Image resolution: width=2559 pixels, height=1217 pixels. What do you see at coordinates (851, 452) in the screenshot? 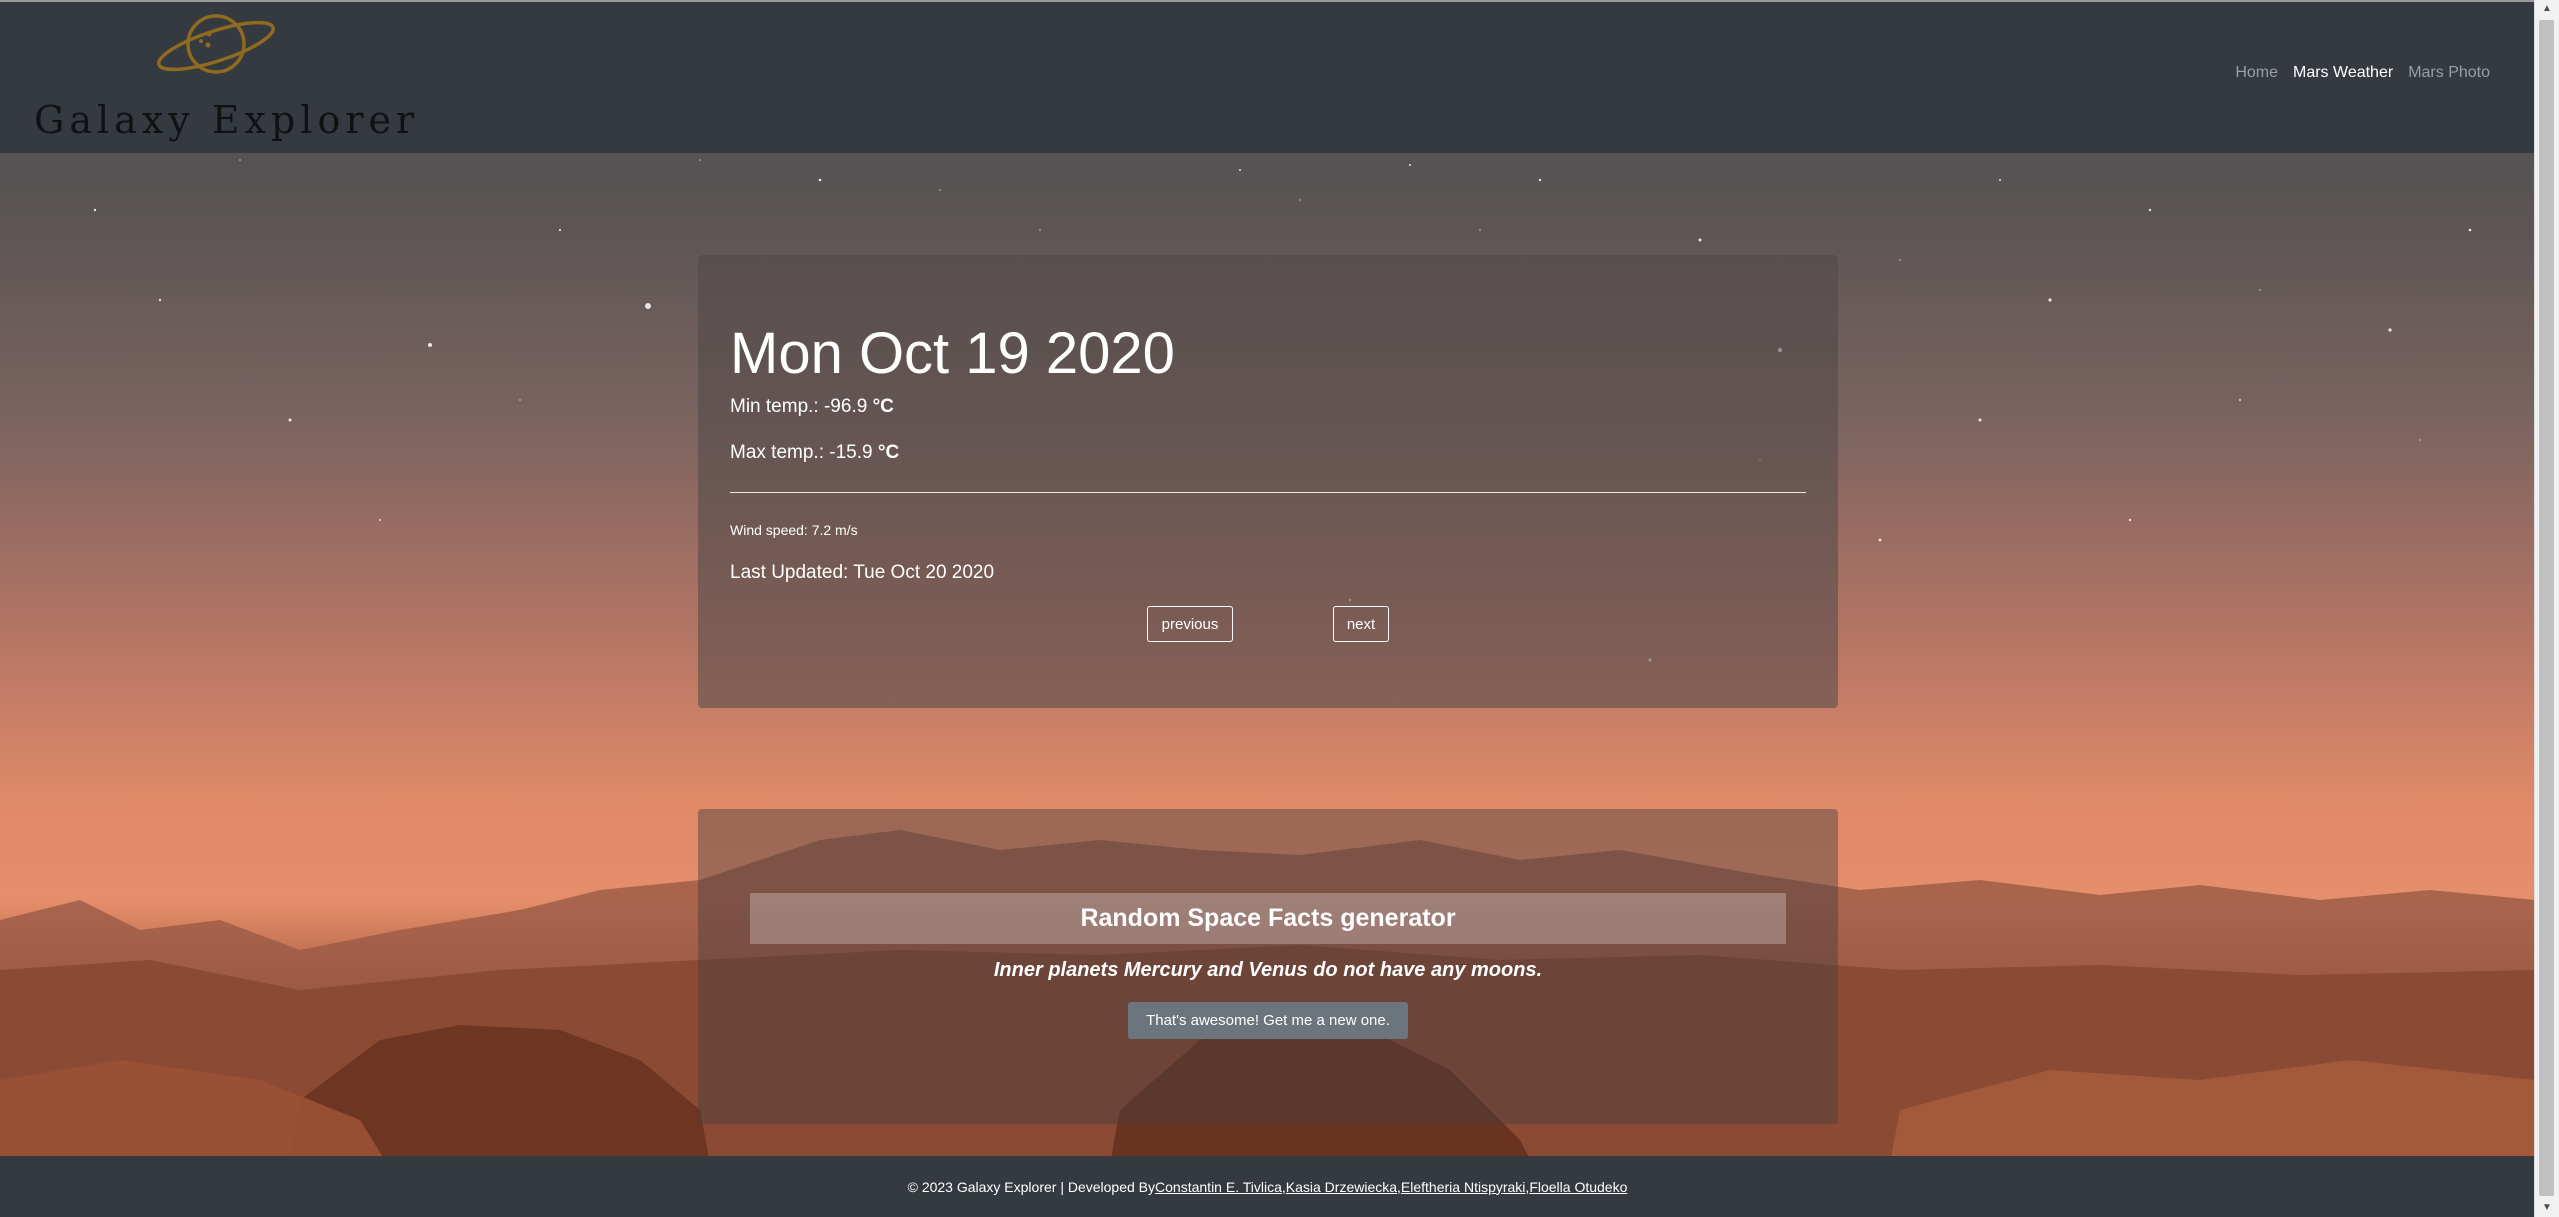
I see `max-temp-value: -15.9` at bounding box center [851, 452].